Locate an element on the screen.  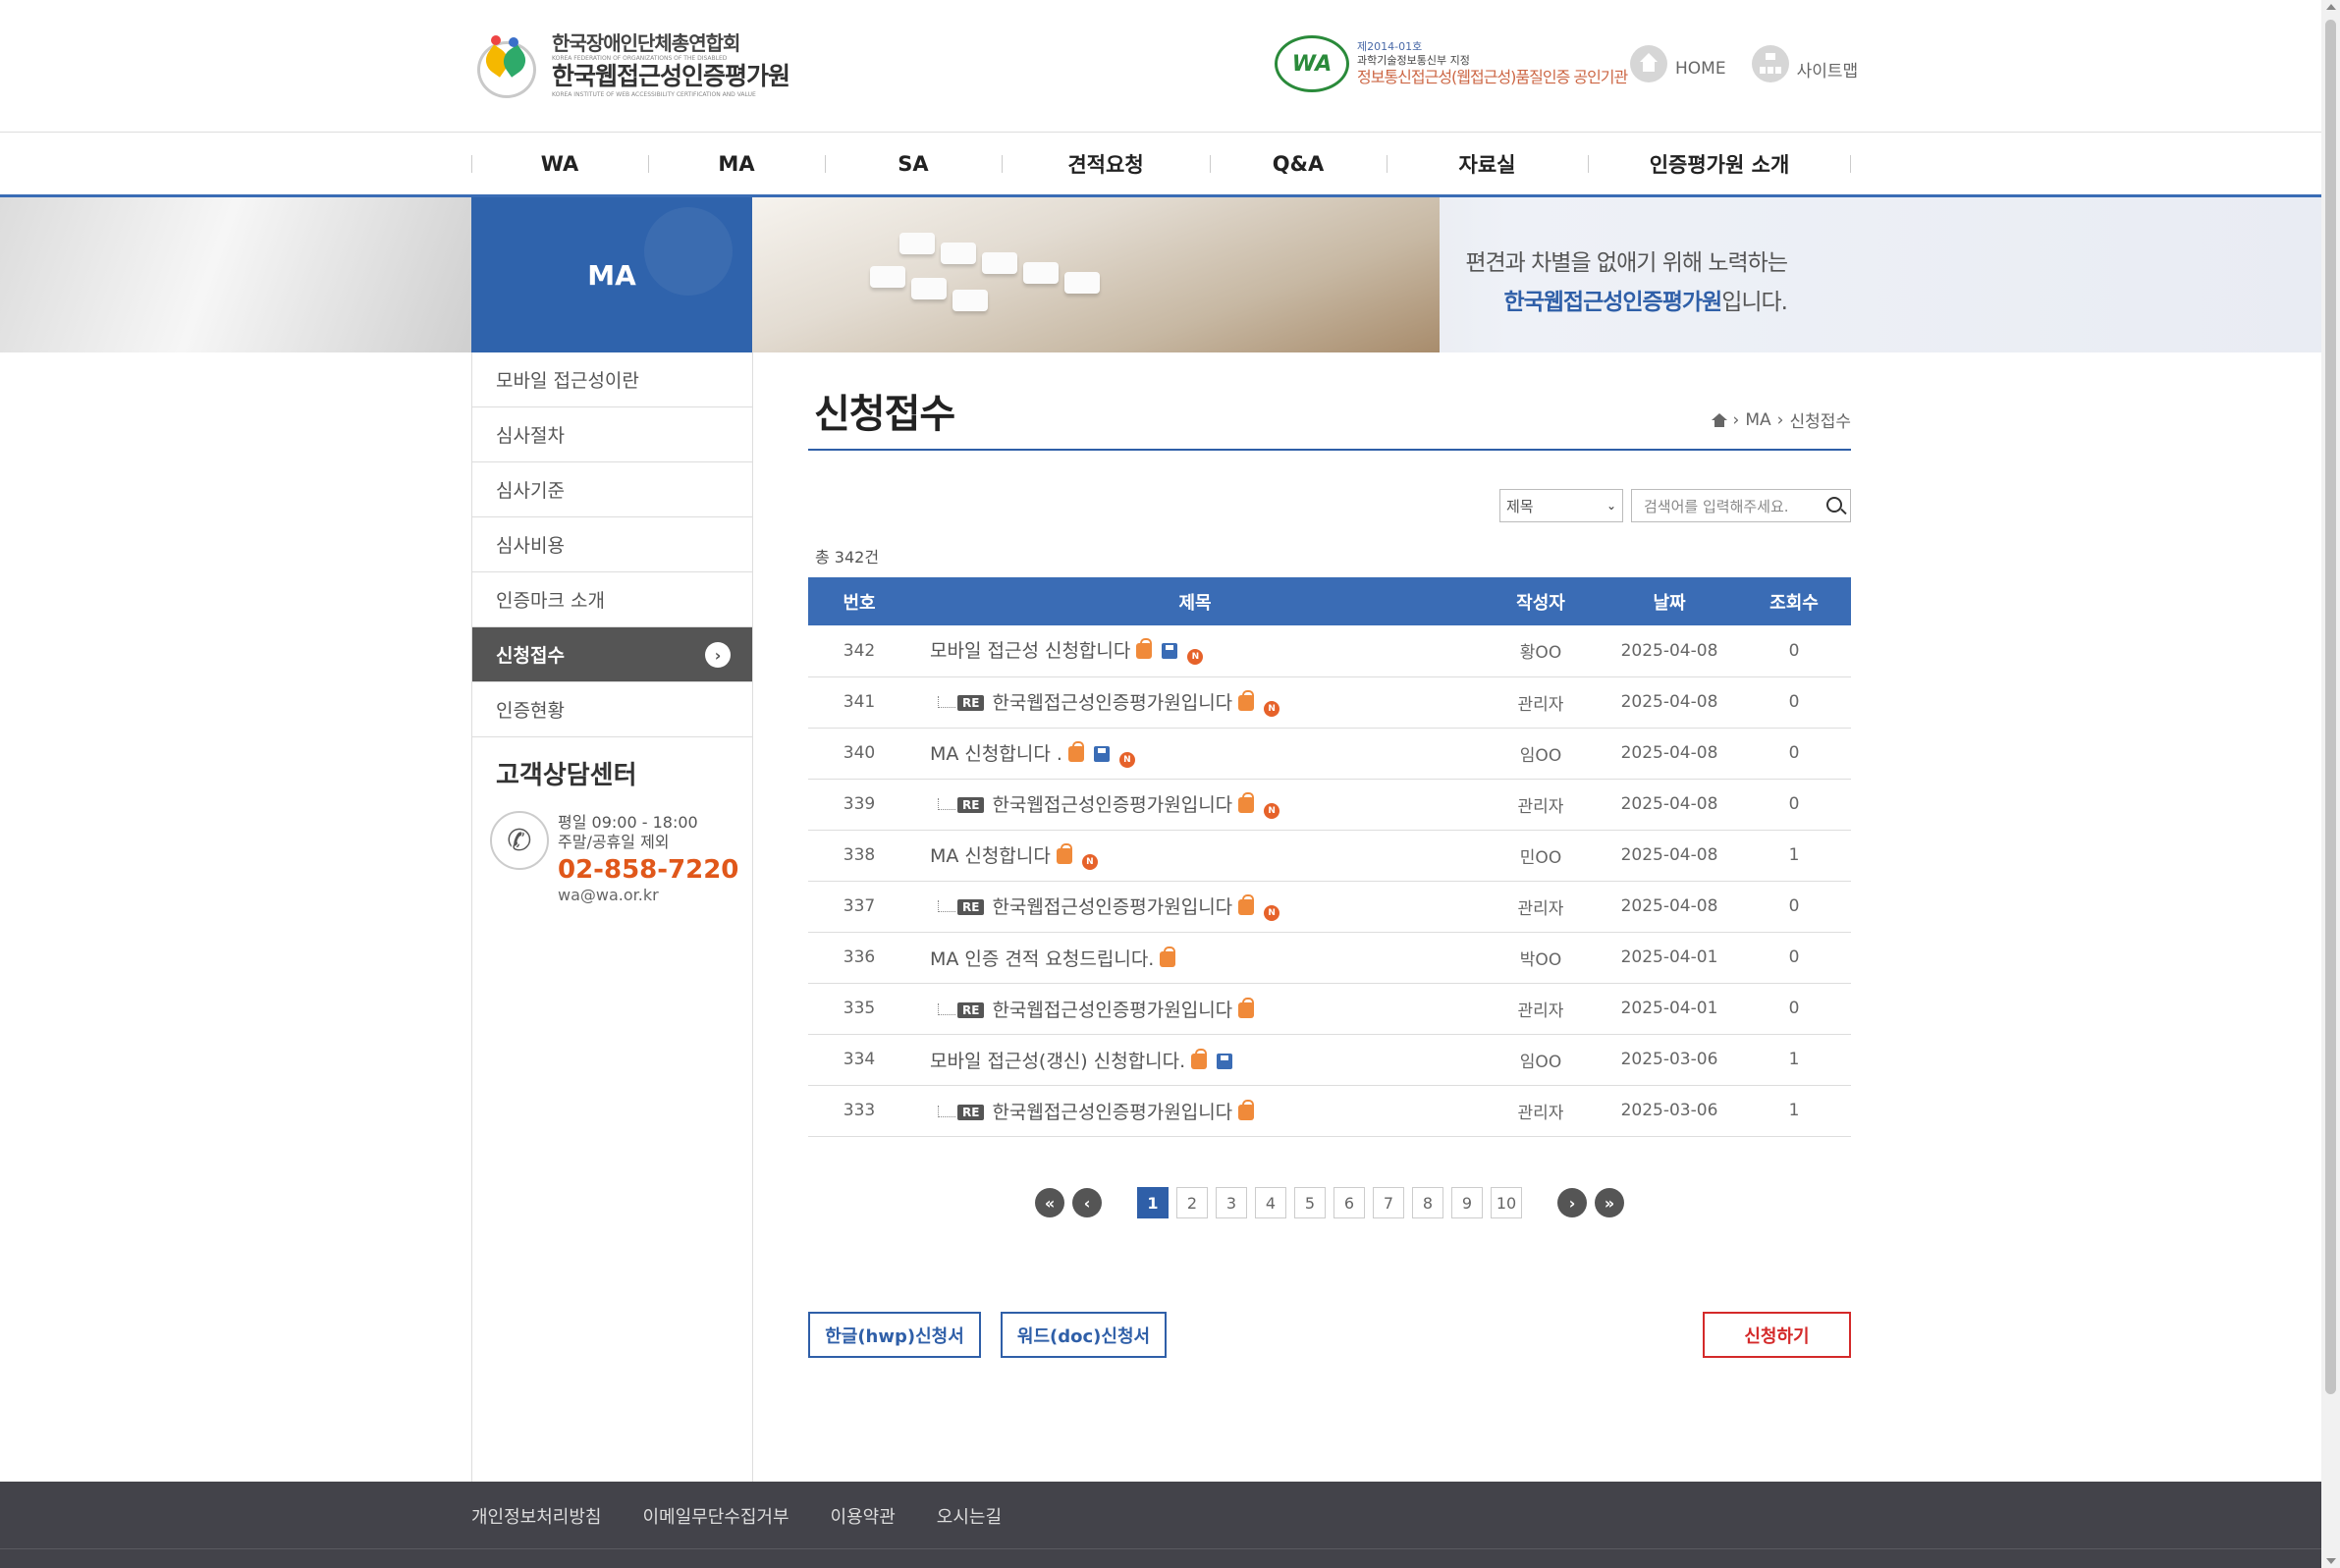
cell-number: 338 is located at coordinates (859, 856).